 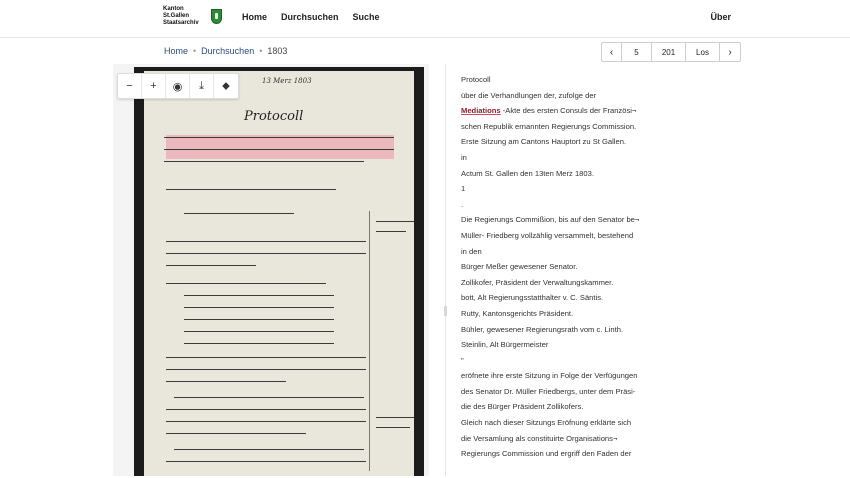 I want to click on nav-durchsuchen: Durchsuchen, so click(x=310, y=17).